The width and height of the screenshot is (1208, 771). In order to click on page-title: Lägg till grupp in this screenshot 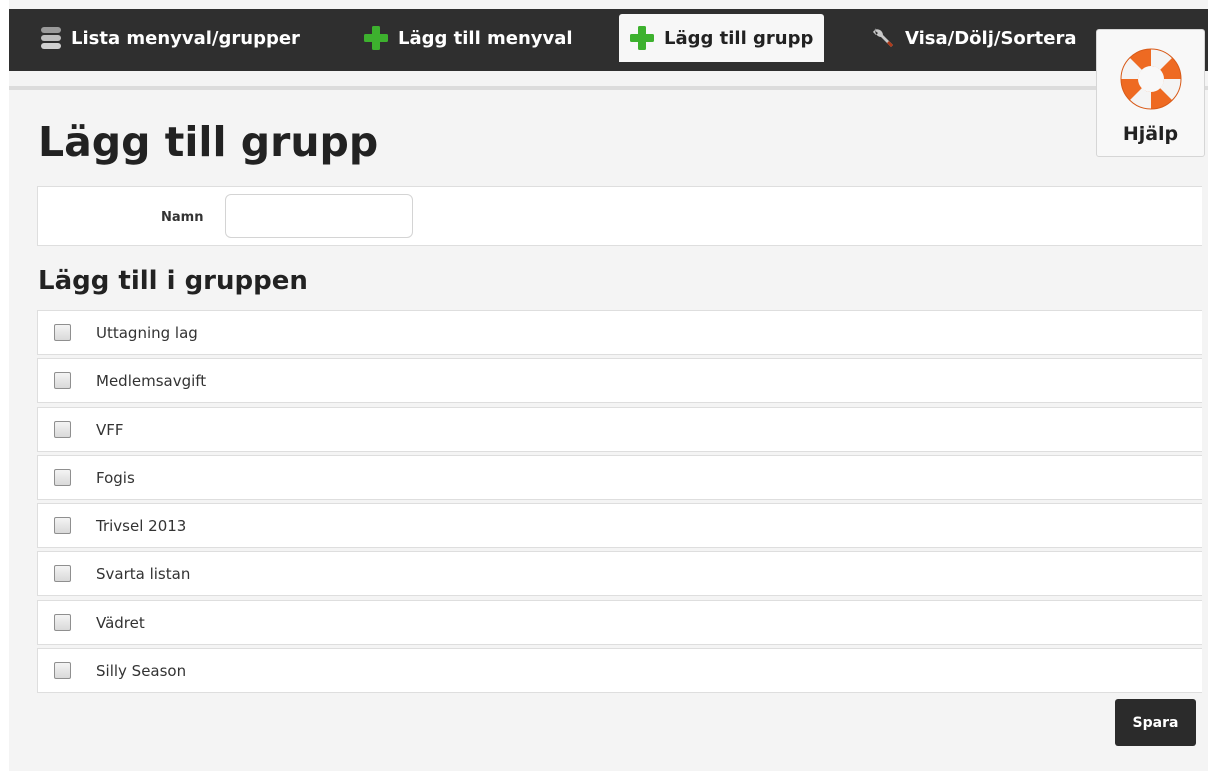, I will do `click(208, 142)`.